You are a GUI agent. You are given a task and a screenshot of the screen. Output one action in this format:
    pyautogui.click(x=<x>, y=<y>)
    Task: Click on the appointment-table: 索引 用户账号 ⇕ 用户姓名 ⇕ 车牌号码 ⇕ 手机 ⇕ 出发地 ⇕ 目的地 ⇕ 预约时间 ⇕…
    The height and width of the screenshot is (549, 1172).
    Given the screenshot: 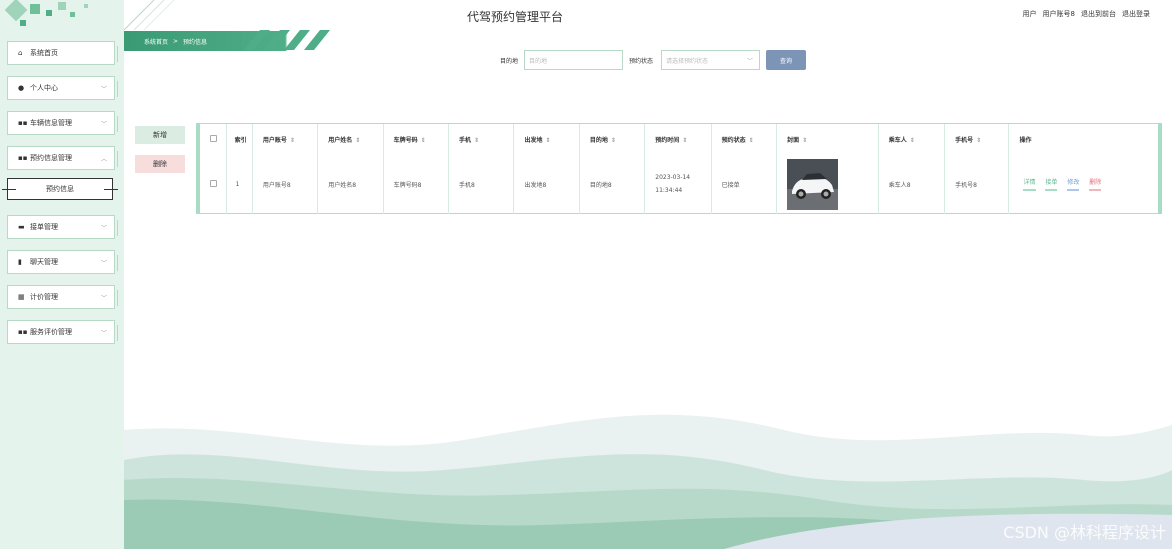 What is the action you would take?
    pyautogui.click(x=679, y=168)
    